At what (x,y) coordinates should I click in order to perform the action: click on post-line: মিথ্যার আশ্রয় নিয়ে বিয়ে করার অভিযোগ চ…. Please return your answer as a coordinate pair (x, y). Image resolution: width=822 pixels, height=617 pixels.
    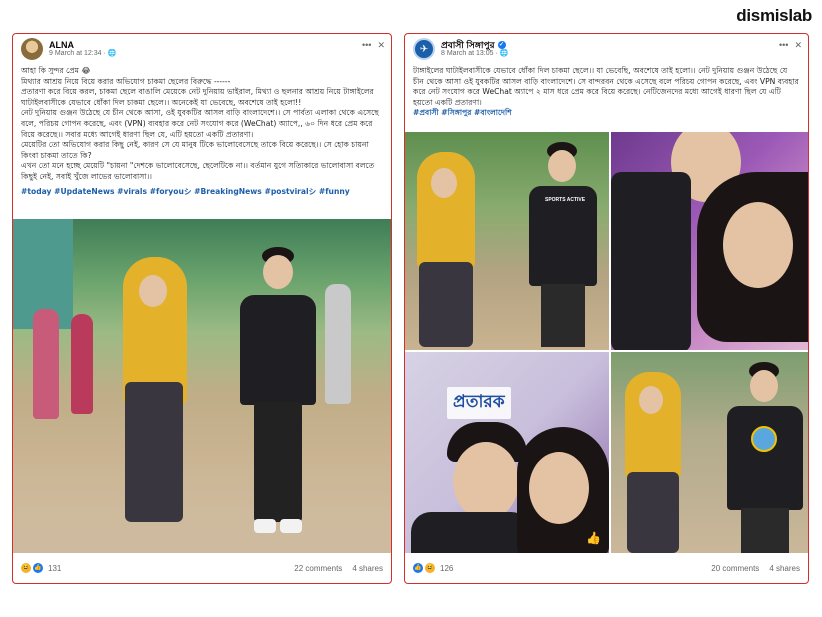
    Looking at the image, I should click on (126, 81).